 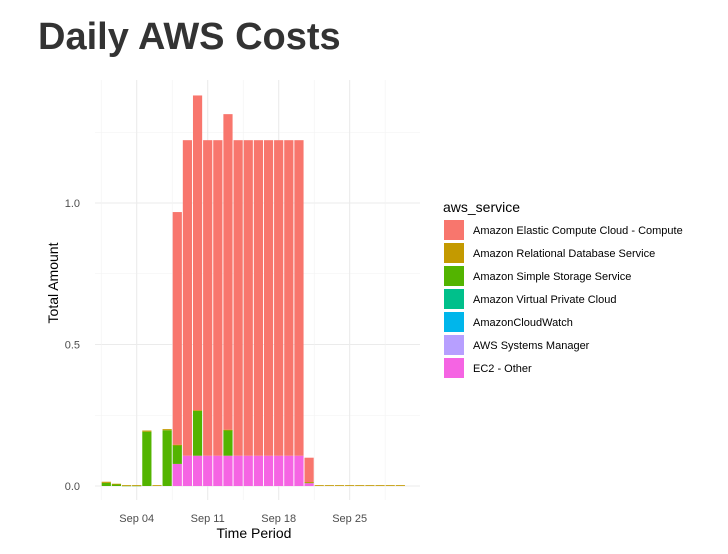 What do you see at coordinates (53, 282) in the screenshot?
I see `y-axis-title: Total Amount` at bounding box center [53, 282].